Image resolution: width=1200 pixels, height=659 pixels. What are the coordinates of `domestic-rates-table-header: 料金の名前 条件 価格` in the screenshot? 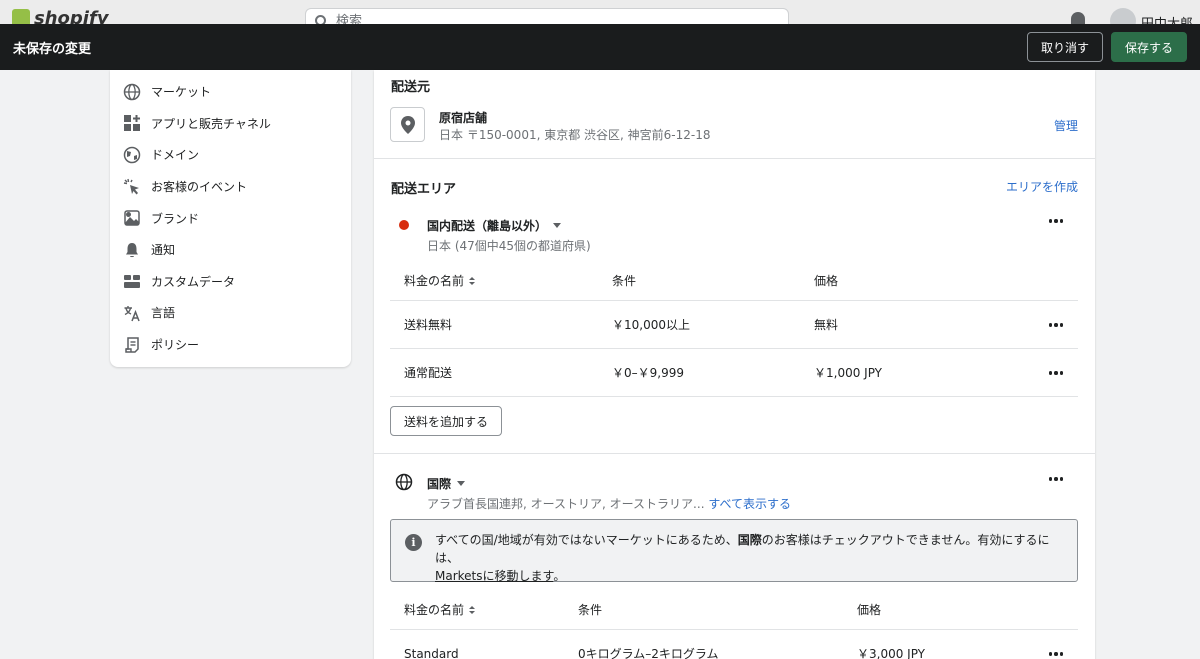 It's located at (734, 281).